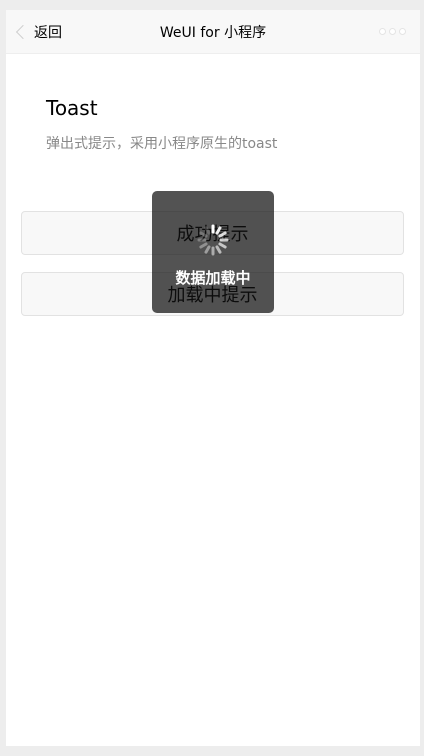  I want to click on page-description: 弹出式提示，采用小程序原生的toast, so click(162, 144).